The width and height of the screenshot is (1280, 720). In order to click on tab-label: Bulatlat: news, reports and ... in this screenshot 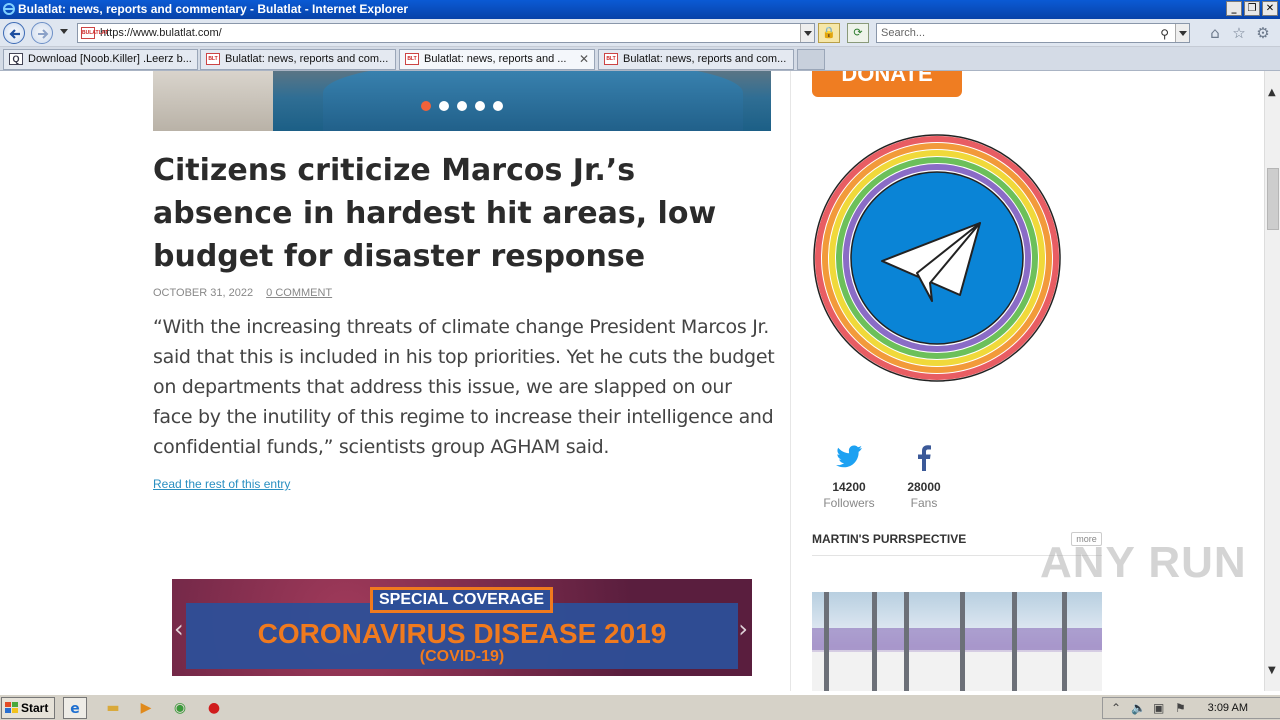, I will do `click(495, 59)`.